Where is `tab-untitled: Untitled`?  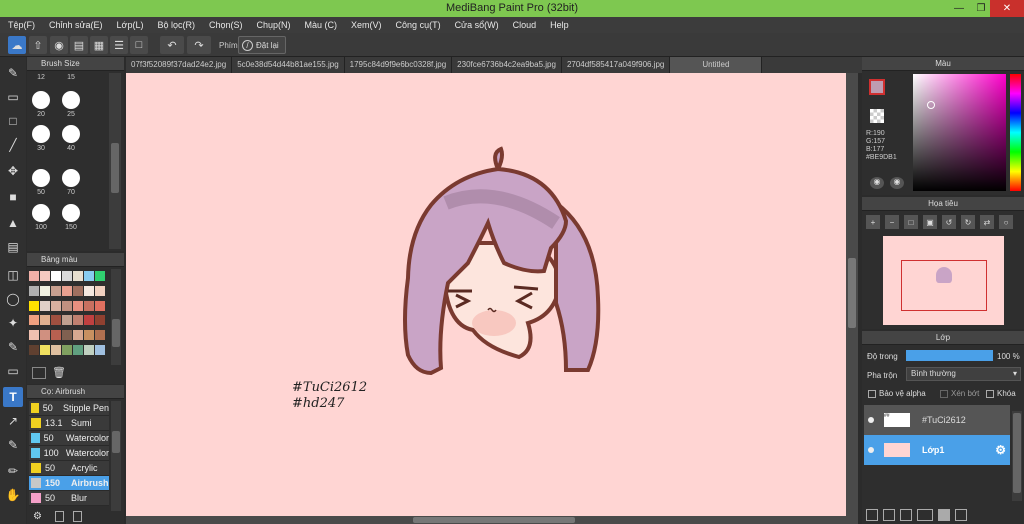 tab-untitled: Untitled is located at coordinates (716, 65).